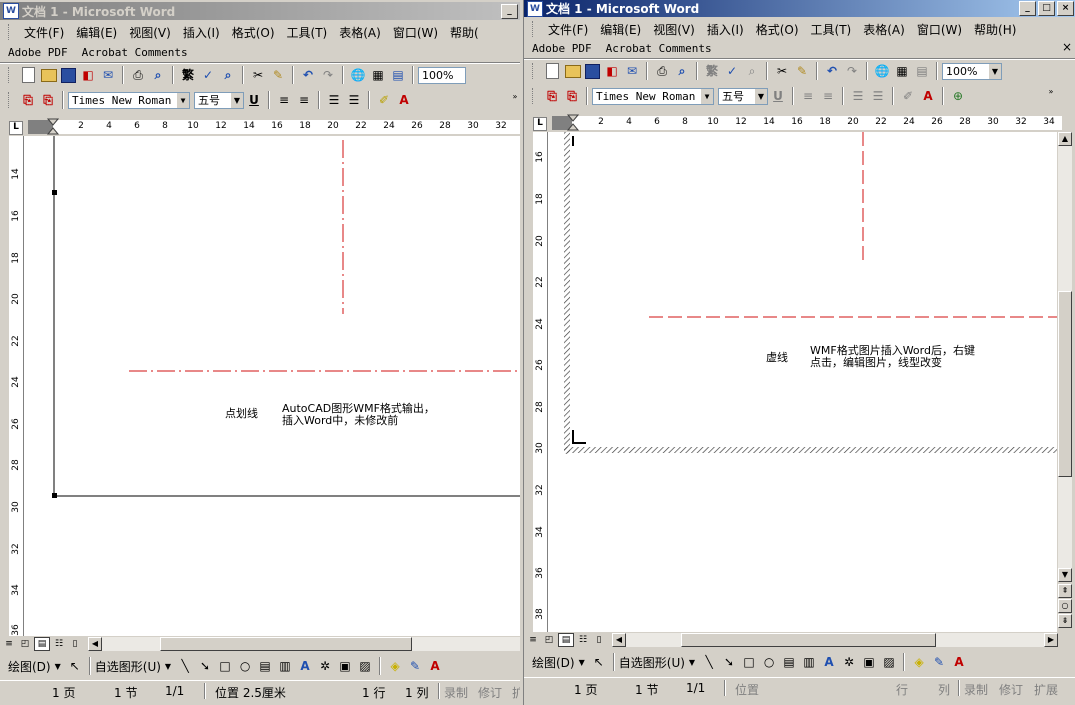 The height and width of the screenshot is (705, 1075). I want to click on browse-object-icon: ○, so click(1065, 606).